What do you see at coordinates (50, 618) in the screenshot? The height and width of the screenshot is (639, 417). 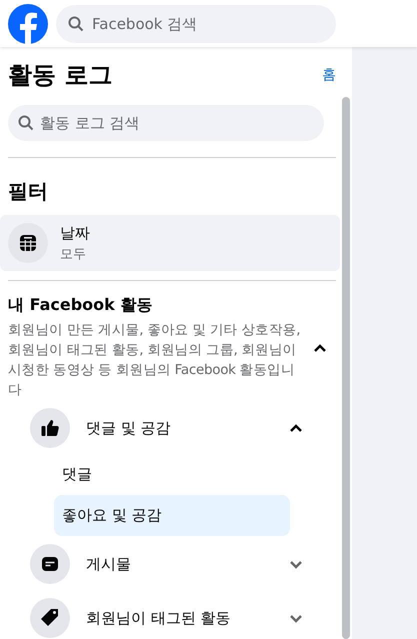 I see `tag-icon` at bounding box center [50, 618].